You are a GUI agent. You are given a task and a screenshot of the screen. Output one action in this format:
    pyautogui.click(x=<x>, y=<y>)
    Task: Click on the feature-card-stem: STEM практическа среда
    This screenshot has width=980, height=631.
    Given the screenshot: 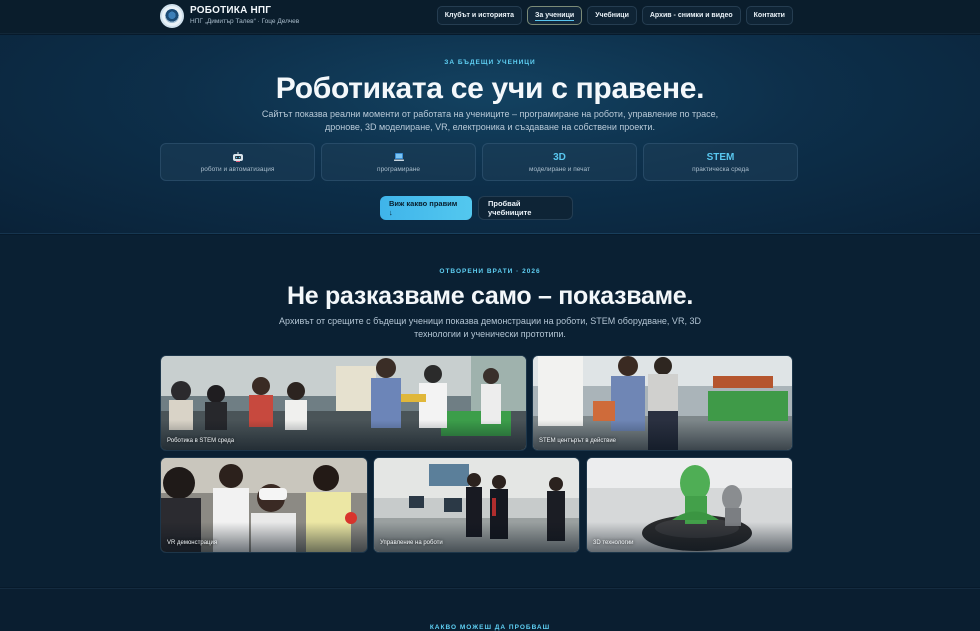 What is the action you would take?
    pyautogui.click(x=720, y=162)
    